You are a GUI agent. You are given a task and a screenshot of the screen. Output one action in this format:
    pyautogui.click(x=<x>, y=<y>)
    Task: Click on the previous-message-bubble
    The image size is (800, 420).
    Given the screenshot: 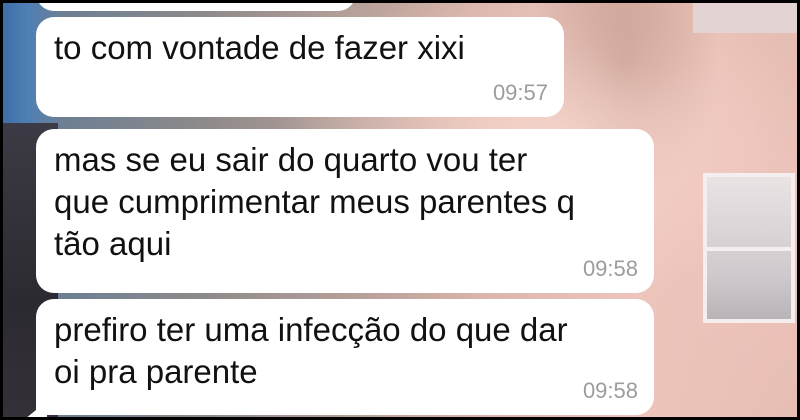 What is the action you would take?
    pyautogui.click(x=196, y=7)
    